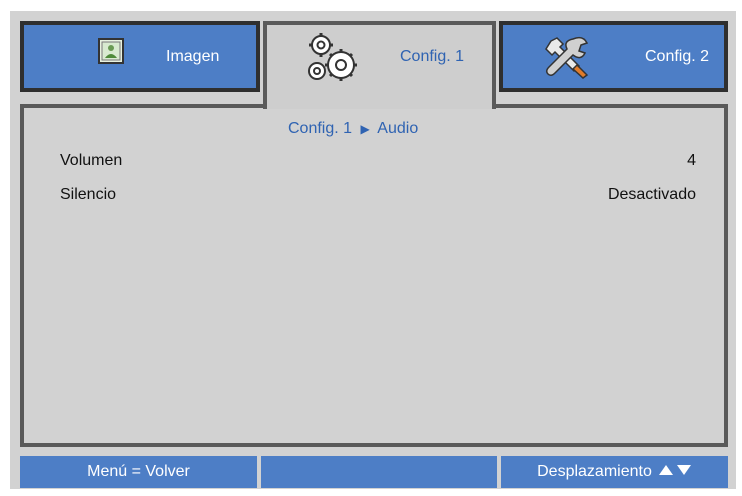 The image size is (742, 496). Describe the element at coordinates (335, 61) in the screenshot. I see `gears-icon` at that location.